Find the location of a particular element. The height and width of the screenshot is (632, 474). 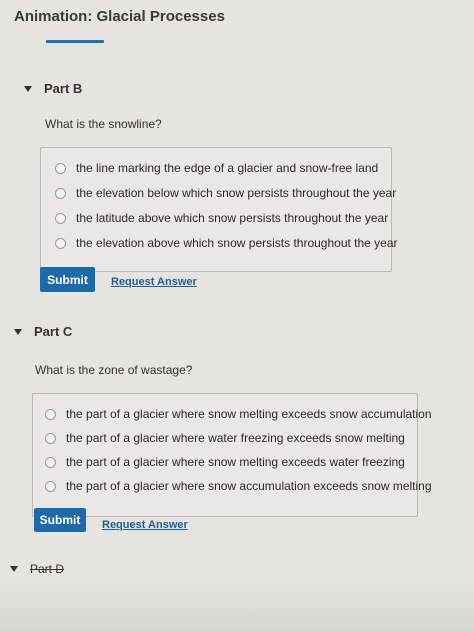

part-c-label: Part C is located at coordinates (53, 331).